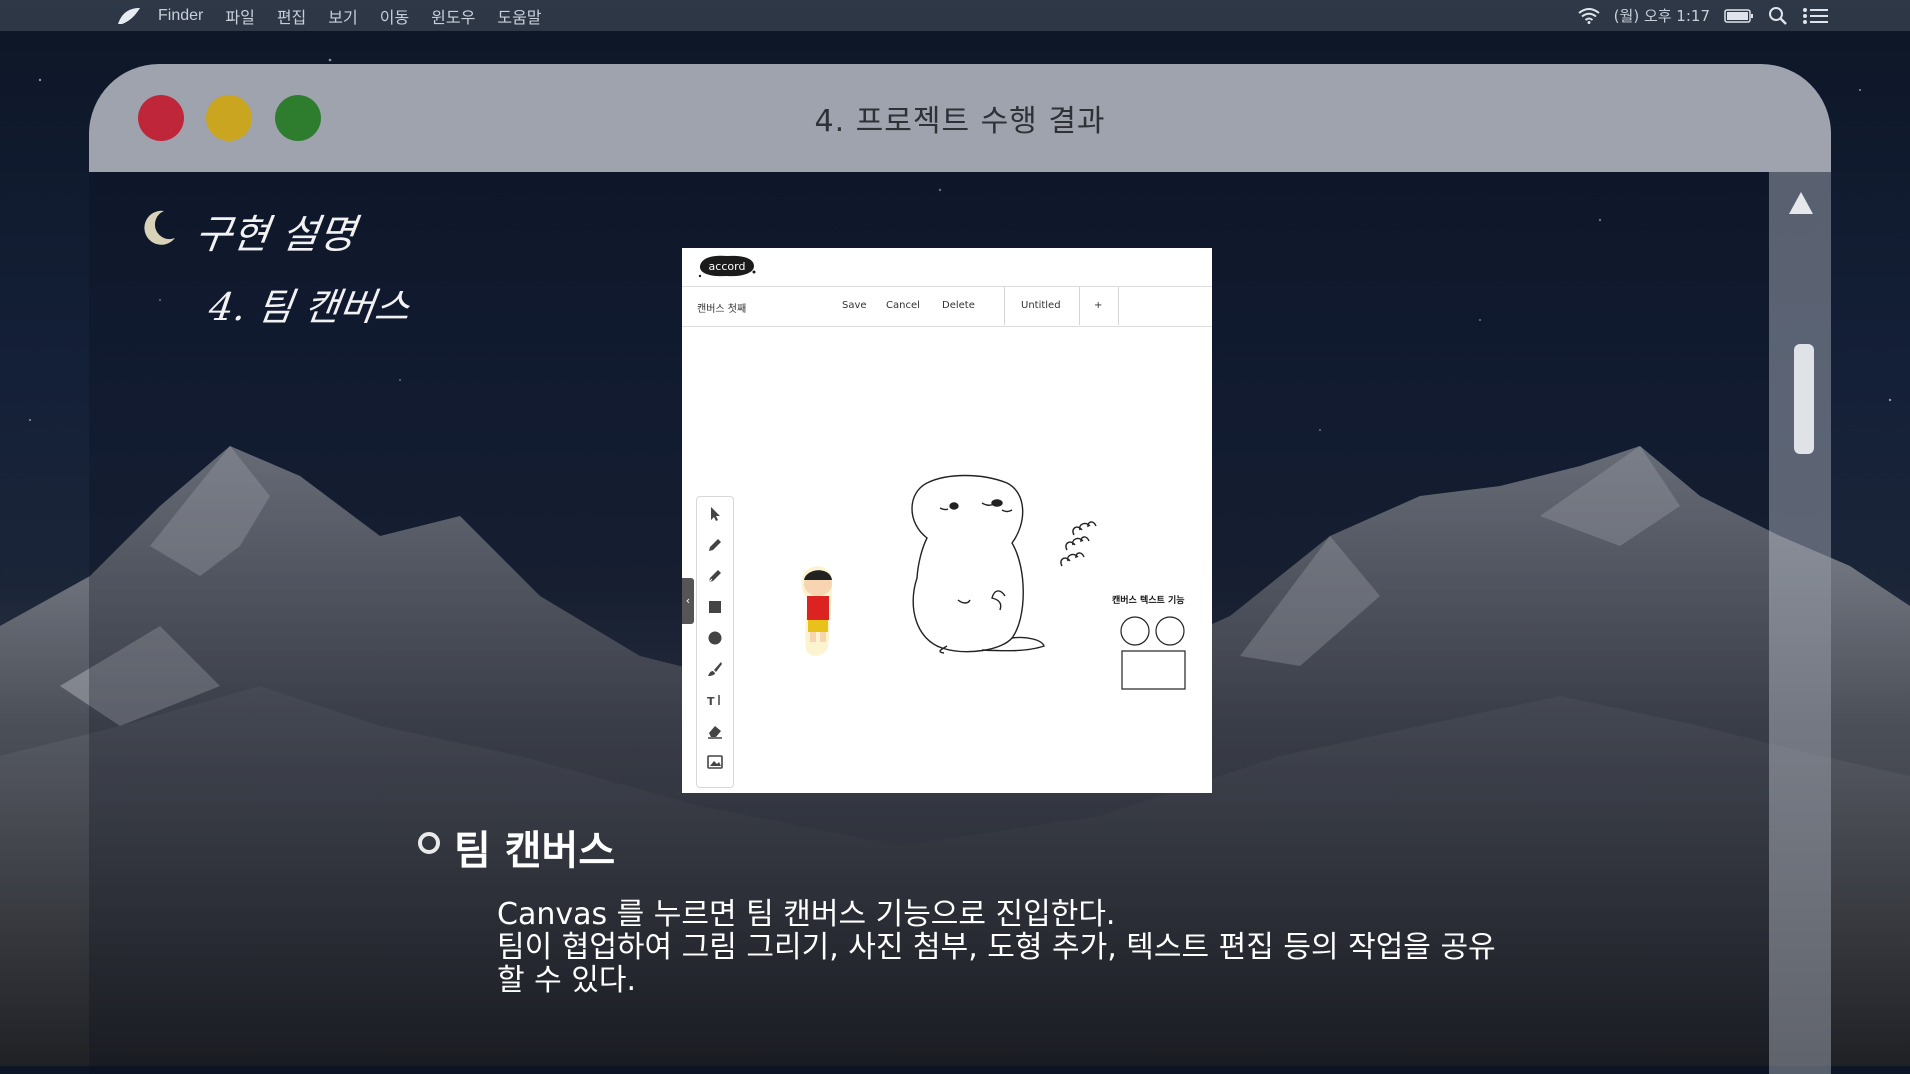 The image size is (1910, 1074). I want to click on hamster-drawing, so click(1004, 564).